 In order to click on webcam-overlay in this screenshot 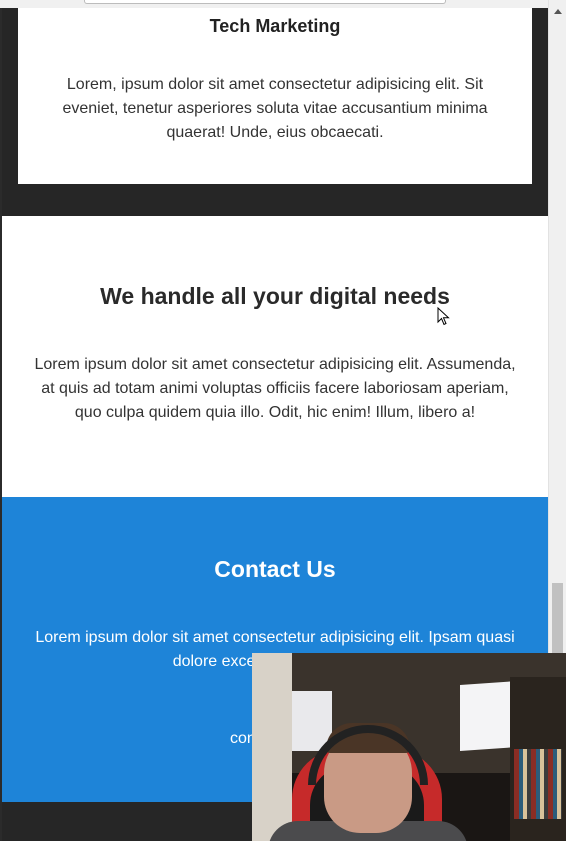, I will do `click(409, 747)`.